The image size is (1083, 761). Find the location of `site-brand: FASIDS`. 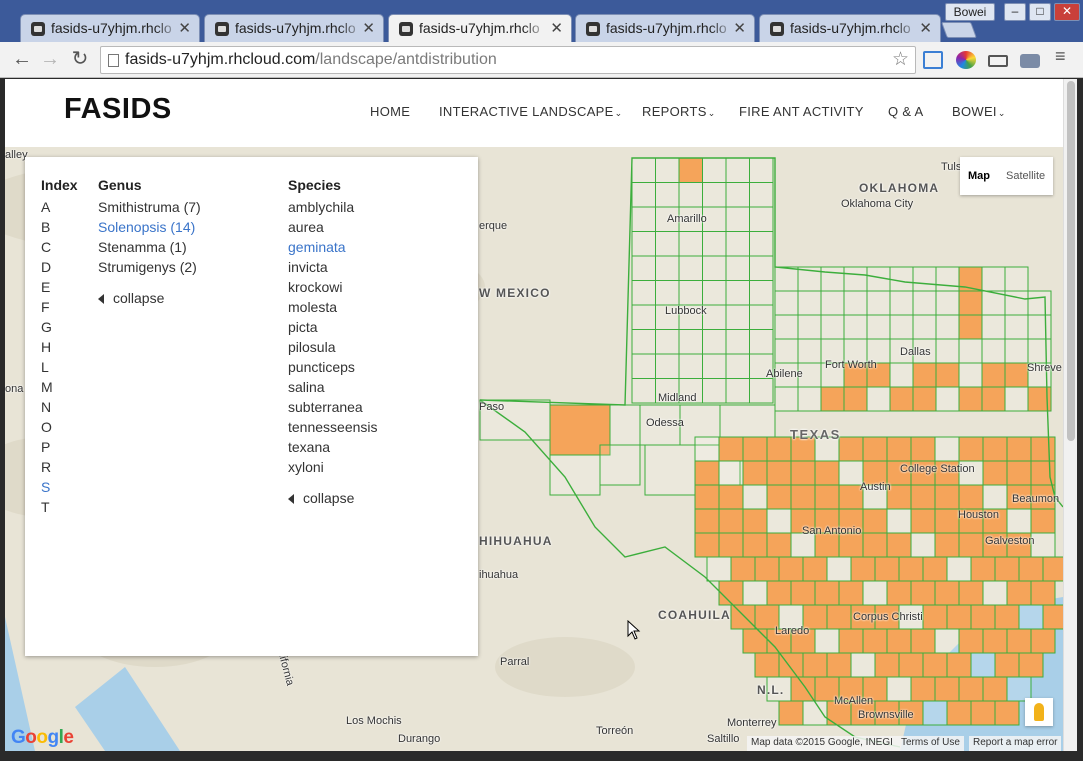

site-brand: FASIDS is located at coordinates (118, 109).